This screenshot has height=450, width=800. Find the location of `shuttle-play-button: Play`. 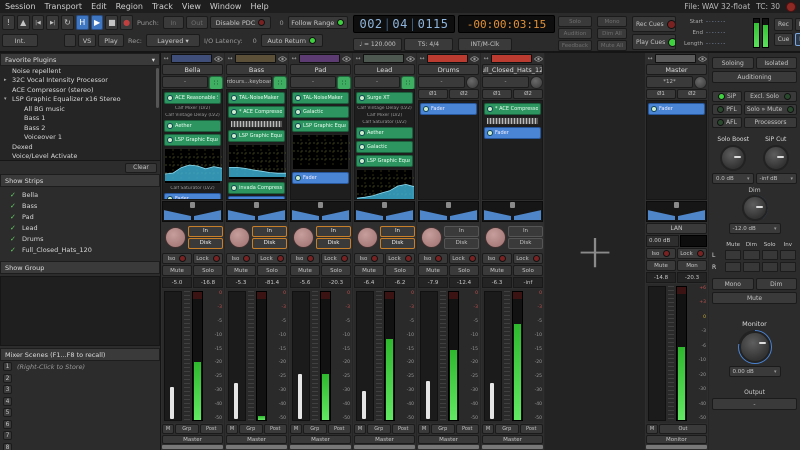

shuttle-play-button: Play is located at coordinates (111, 40).